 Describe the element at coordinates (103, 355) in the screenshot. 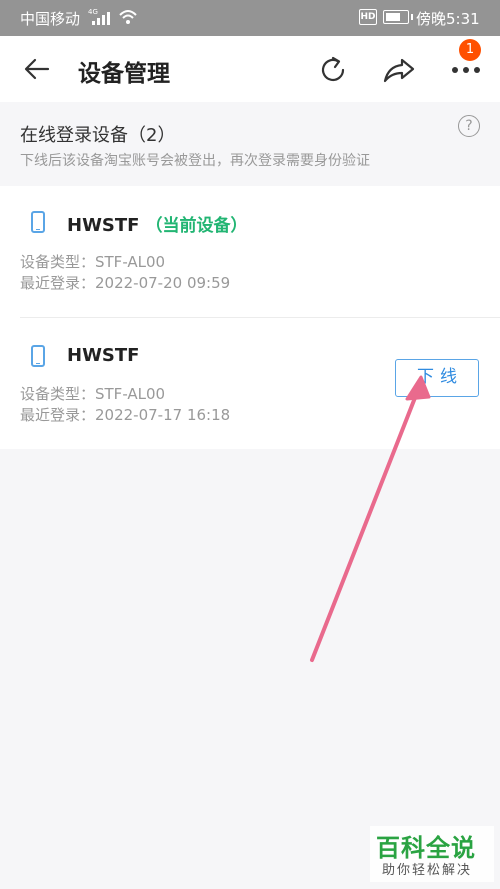

I see `device-name: HWSTF` at that location.